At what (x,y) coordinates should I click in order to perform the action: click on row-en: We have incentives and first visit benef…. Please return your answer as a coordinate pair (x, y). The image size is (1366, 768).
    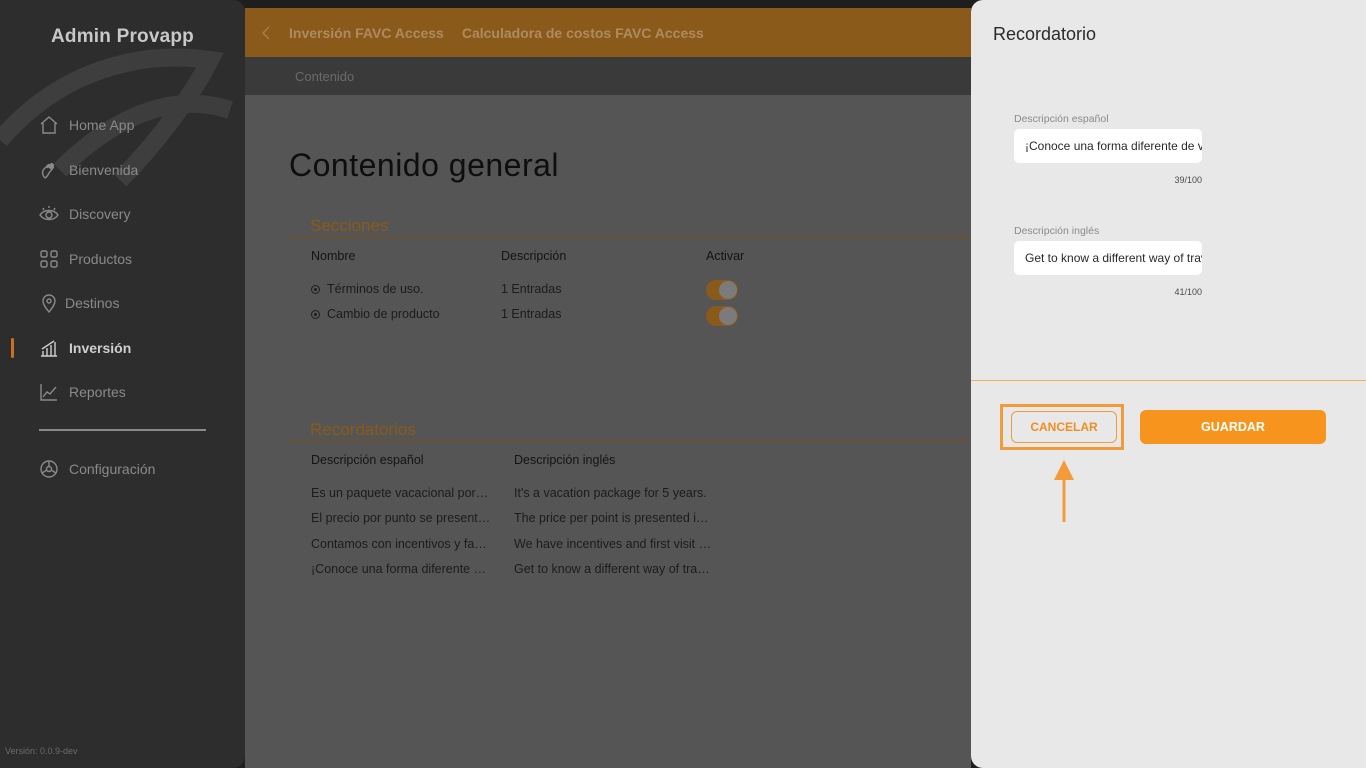
    Looking at the image, I should click on (614, 544).